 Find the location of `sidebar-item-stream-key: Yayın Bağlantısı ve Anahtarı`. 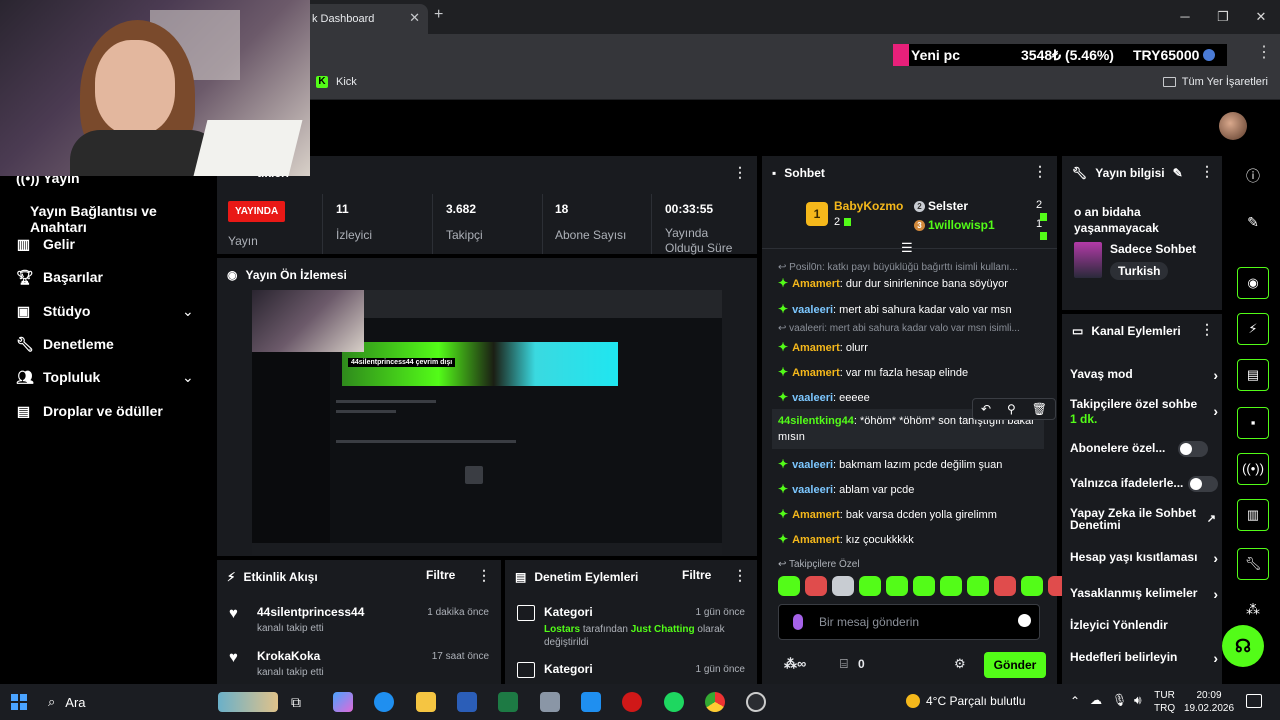

sidebar-item-stream-key: Yayın Bağlantısı ve Anahtarı is located at coordinates (123, 219).